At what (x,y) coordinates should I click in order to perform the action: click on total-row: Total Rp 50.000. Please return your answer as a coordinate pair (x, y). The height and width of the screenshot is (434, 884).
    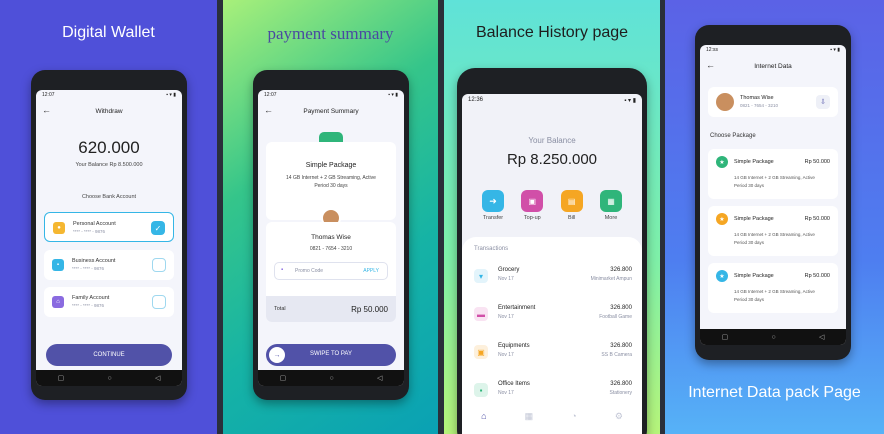
    Looking at the image, I should click on (331, 309).